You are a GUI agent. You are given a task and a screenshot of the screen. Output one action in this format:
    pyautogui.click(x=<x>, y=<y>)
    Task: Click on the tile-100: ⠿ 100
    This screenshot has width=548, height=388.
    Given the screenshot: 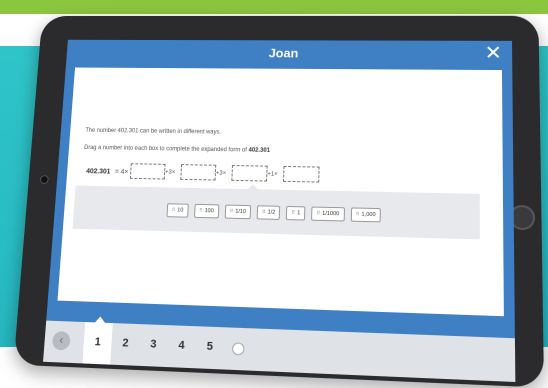 What is the action you would take?
    pyautogui.click(x=206, y=211)
    